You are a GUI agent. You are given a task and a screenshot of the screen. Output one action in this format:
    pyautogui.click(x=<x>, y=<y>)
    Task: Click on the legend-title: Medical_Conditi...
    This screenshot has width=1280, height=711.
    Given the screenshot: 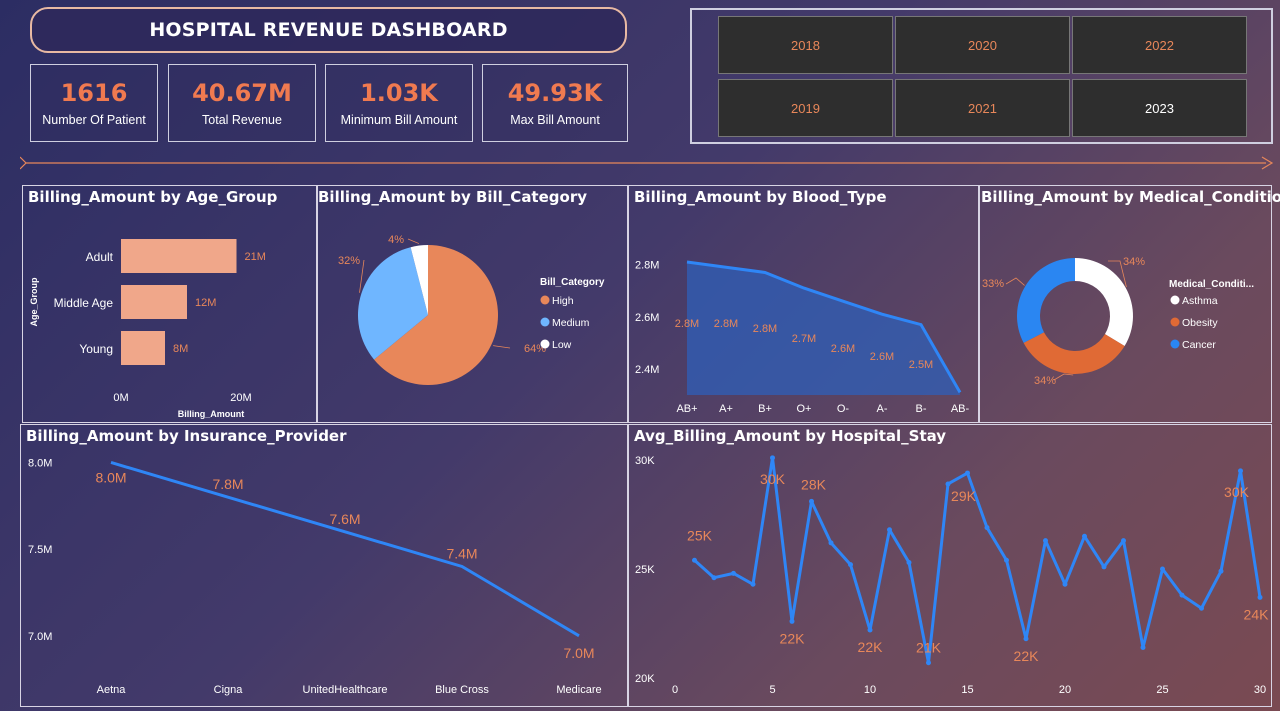 What is the action you would take?
    pyautogui.click(x=1211, y=284)
    